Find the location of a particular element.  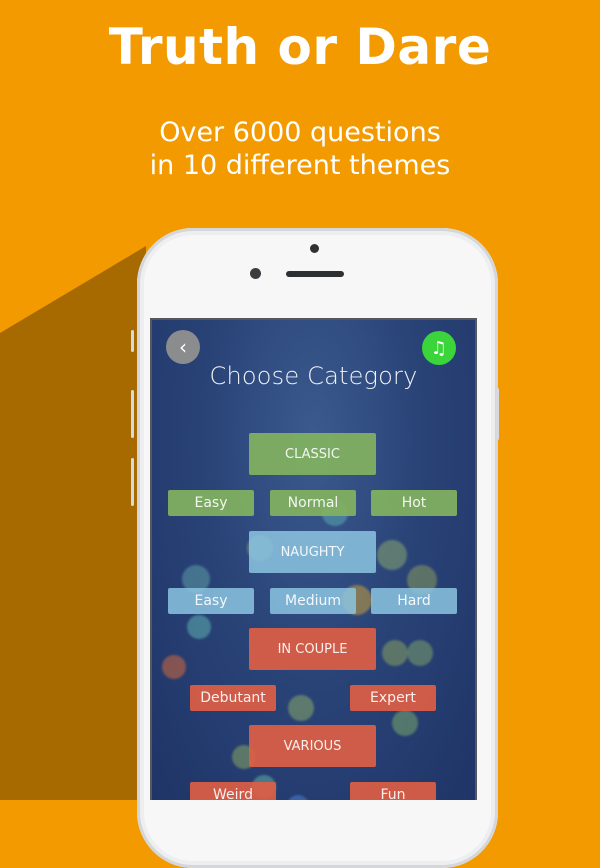

classic-normal-button: Normal is located at coordinates (313, 503).